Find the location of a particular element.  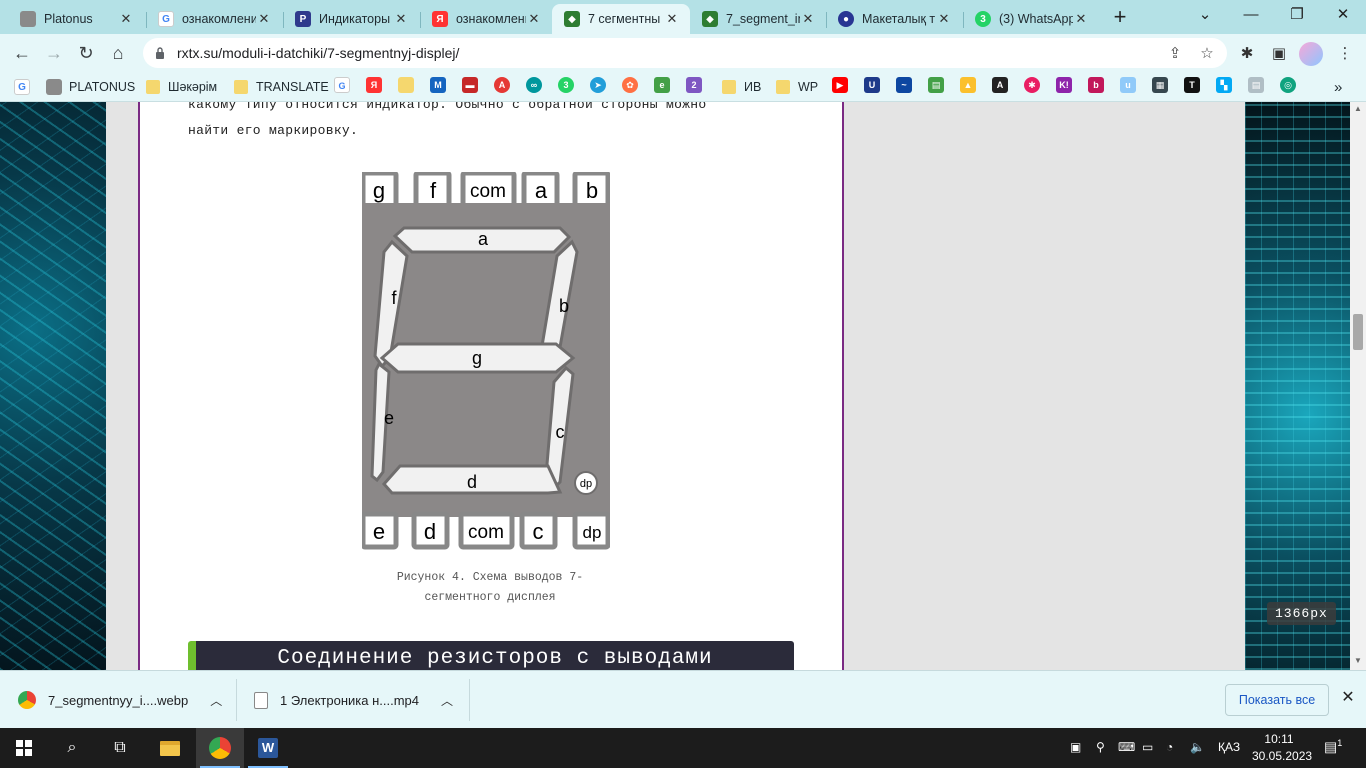

bookmark-folder-wp: WP is located at coordinates (797, 87).